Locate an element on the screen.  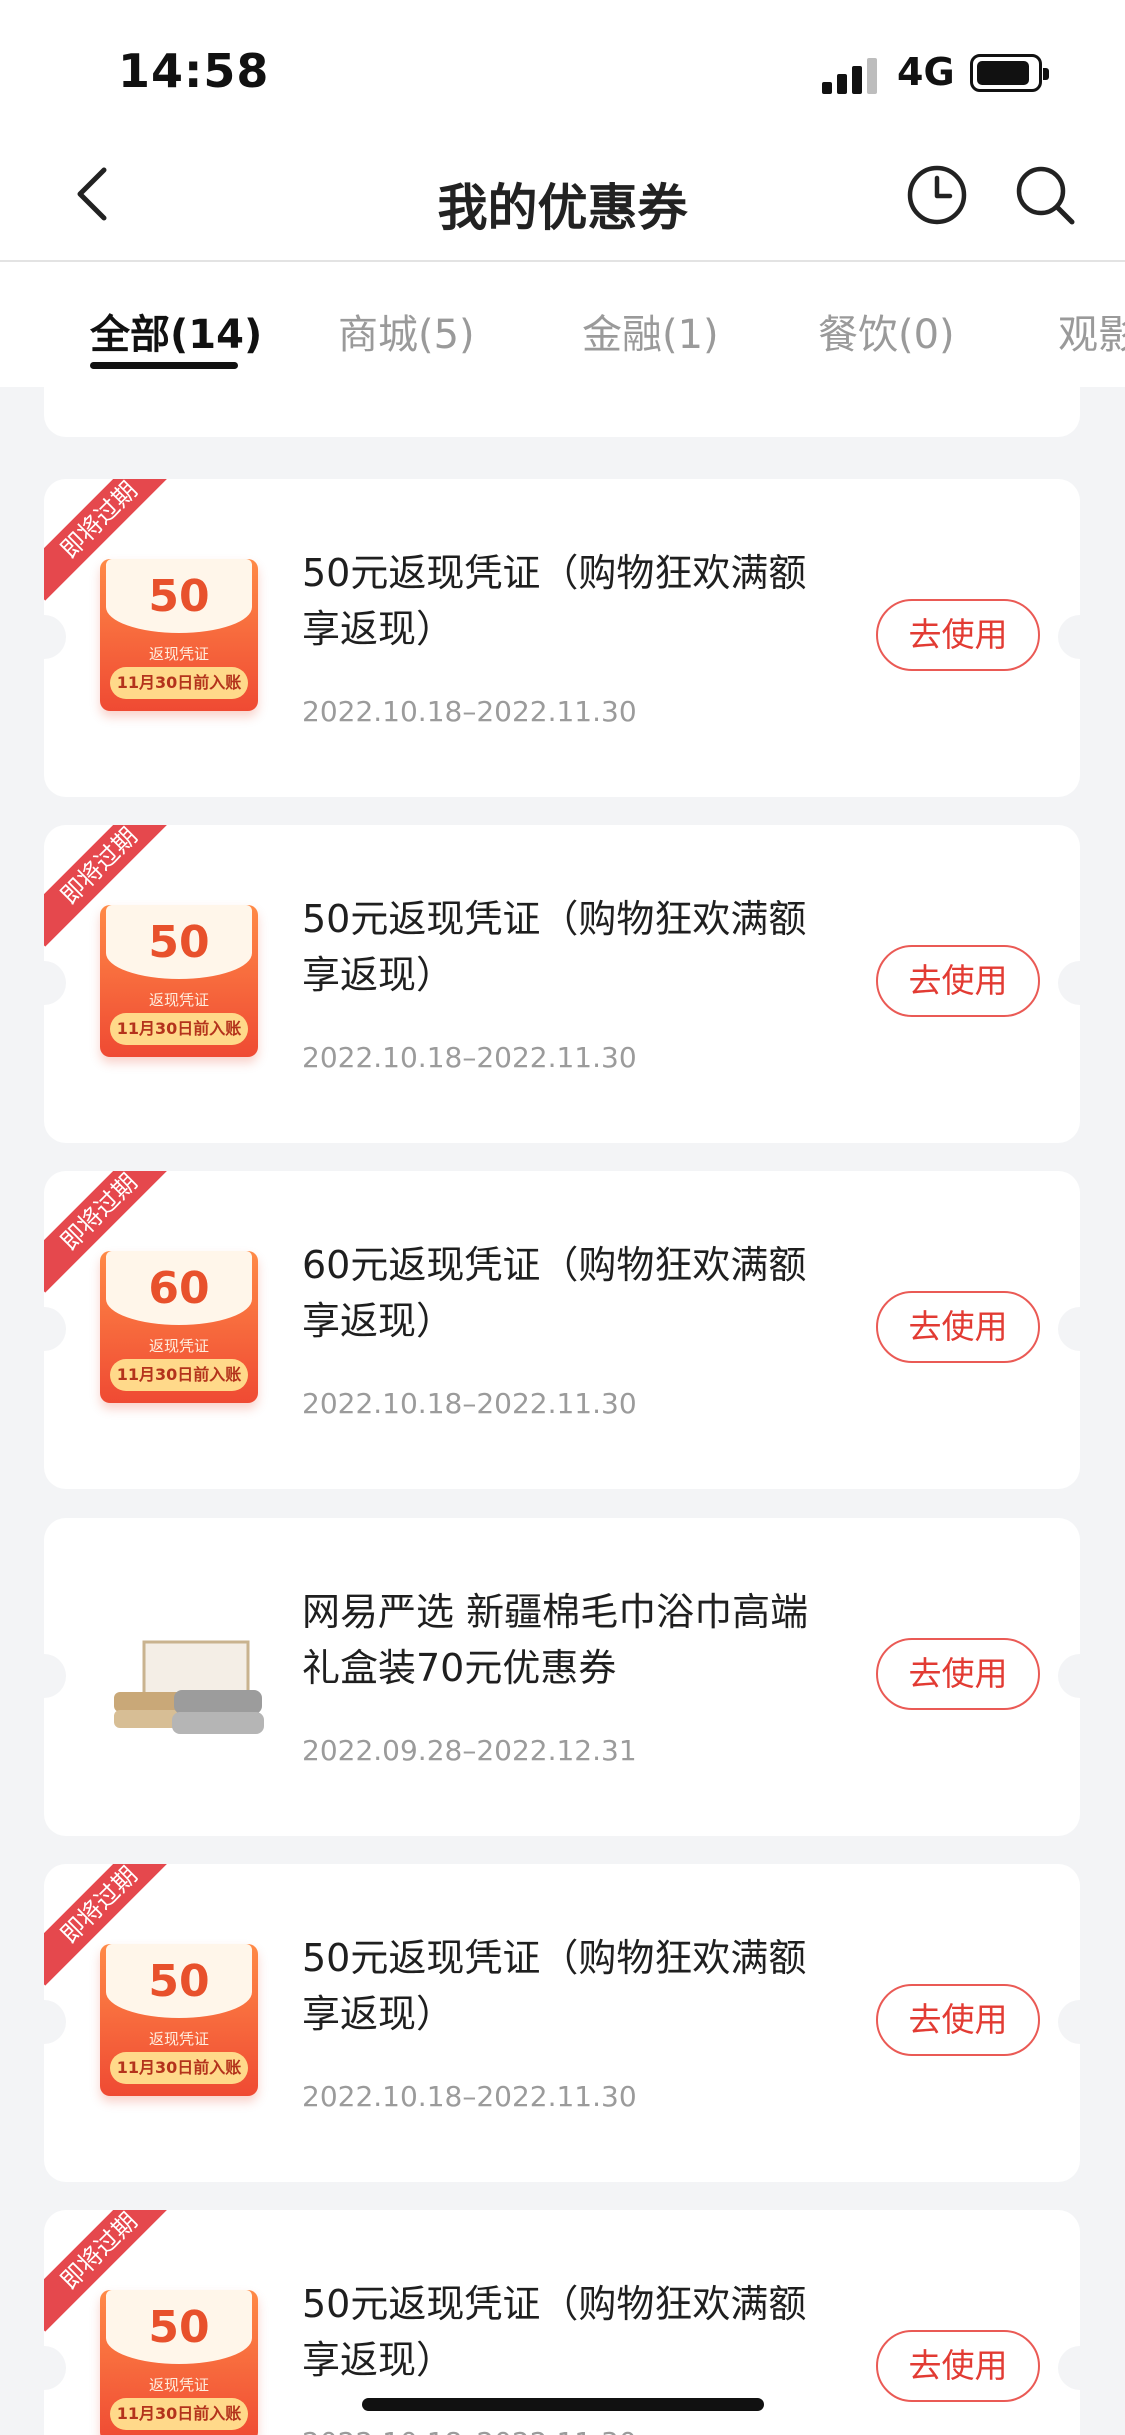
home-indicator is located at coordinates (563, 2404).